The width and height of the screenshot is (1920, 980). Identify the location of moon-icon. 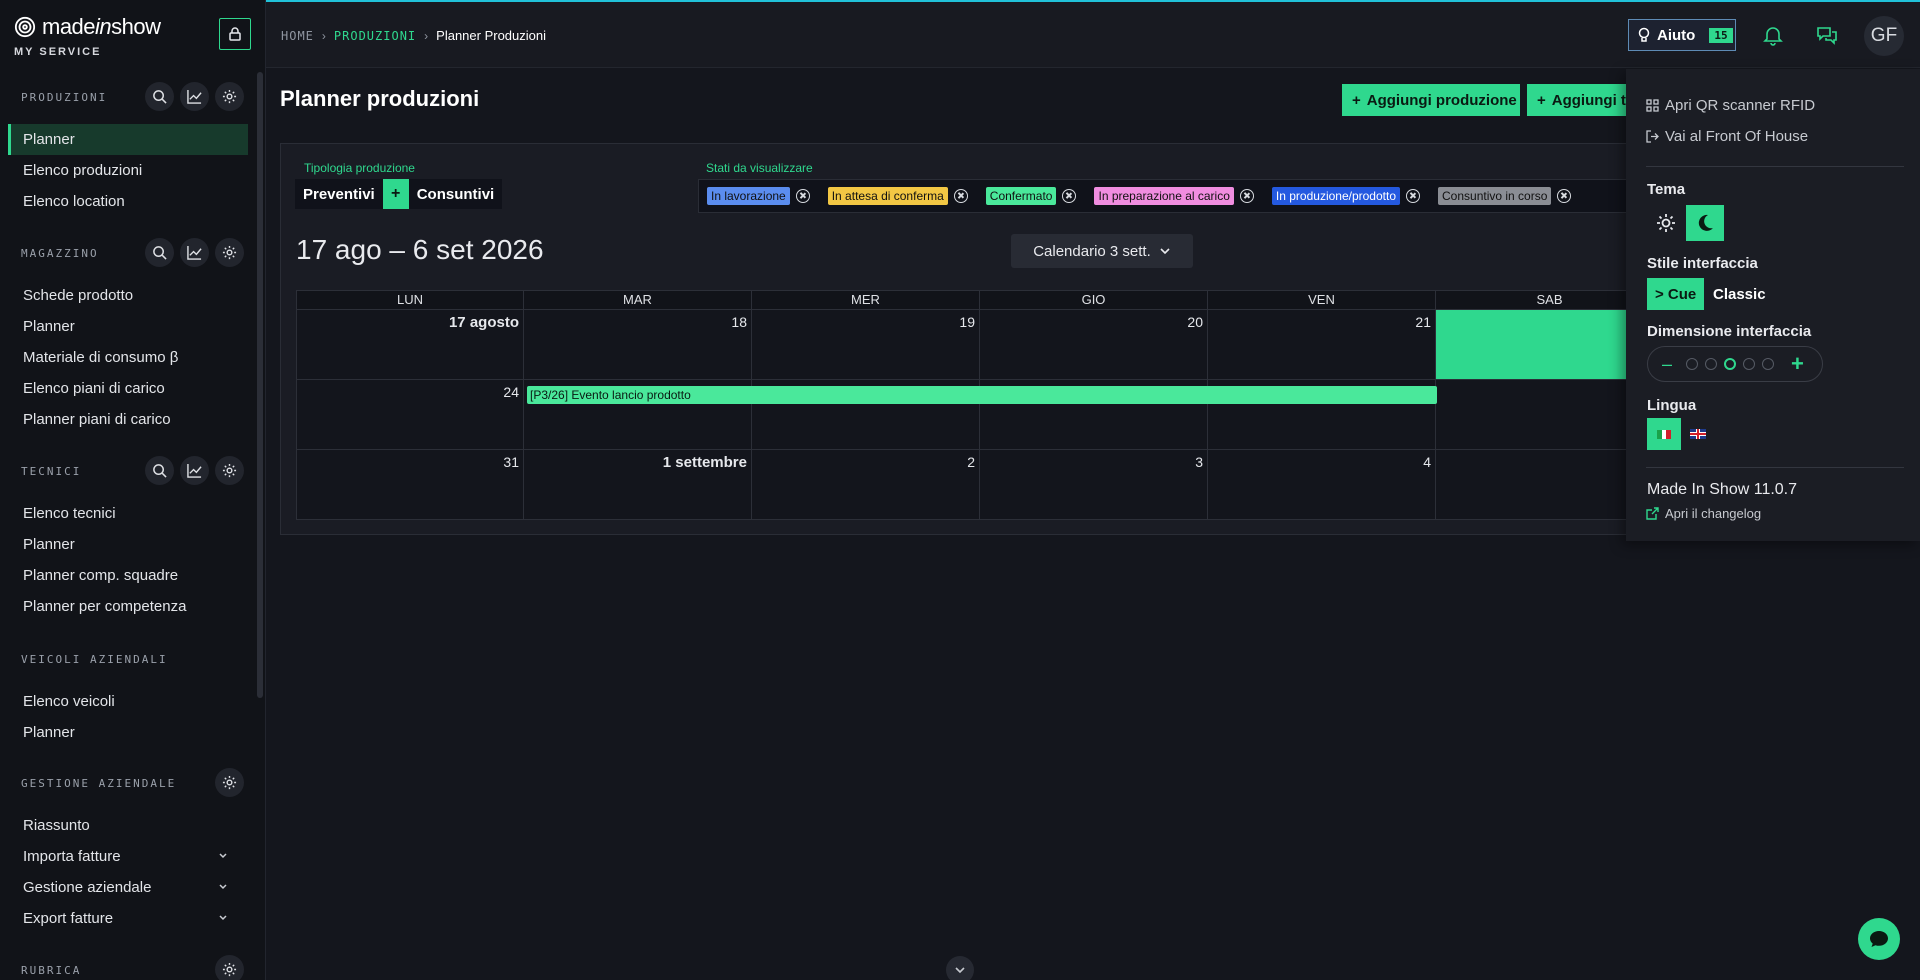
(1705, 222).